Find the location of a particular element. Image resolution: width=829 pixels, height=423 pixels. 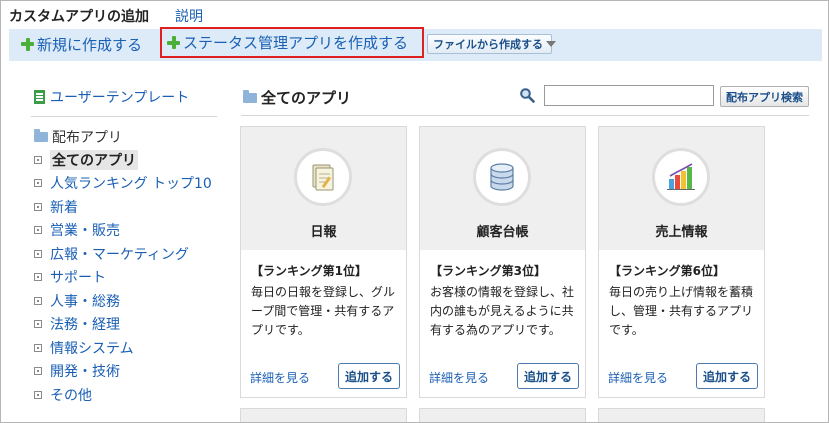

caret-down-icon is located at coordinates (551, 44).